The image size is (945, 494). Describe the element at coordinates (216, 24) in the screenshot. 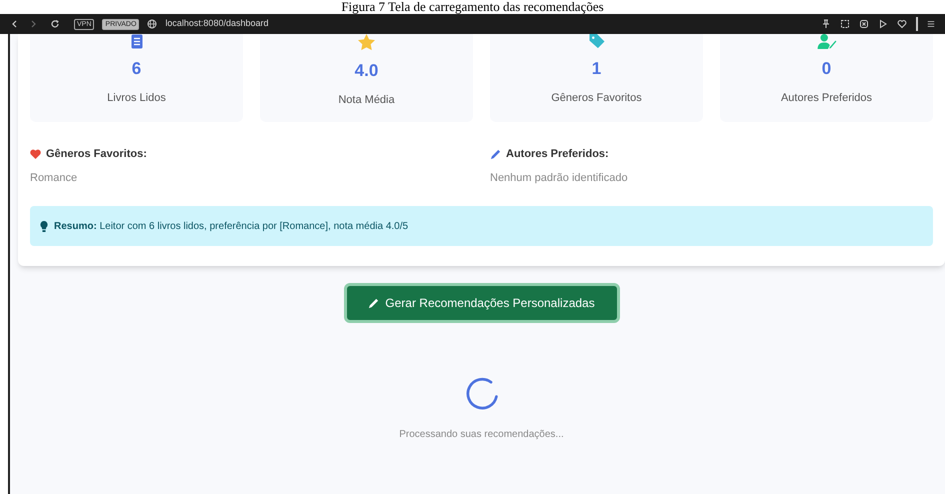

I see `address-bar: localhost:8080/dashboard` at that location.